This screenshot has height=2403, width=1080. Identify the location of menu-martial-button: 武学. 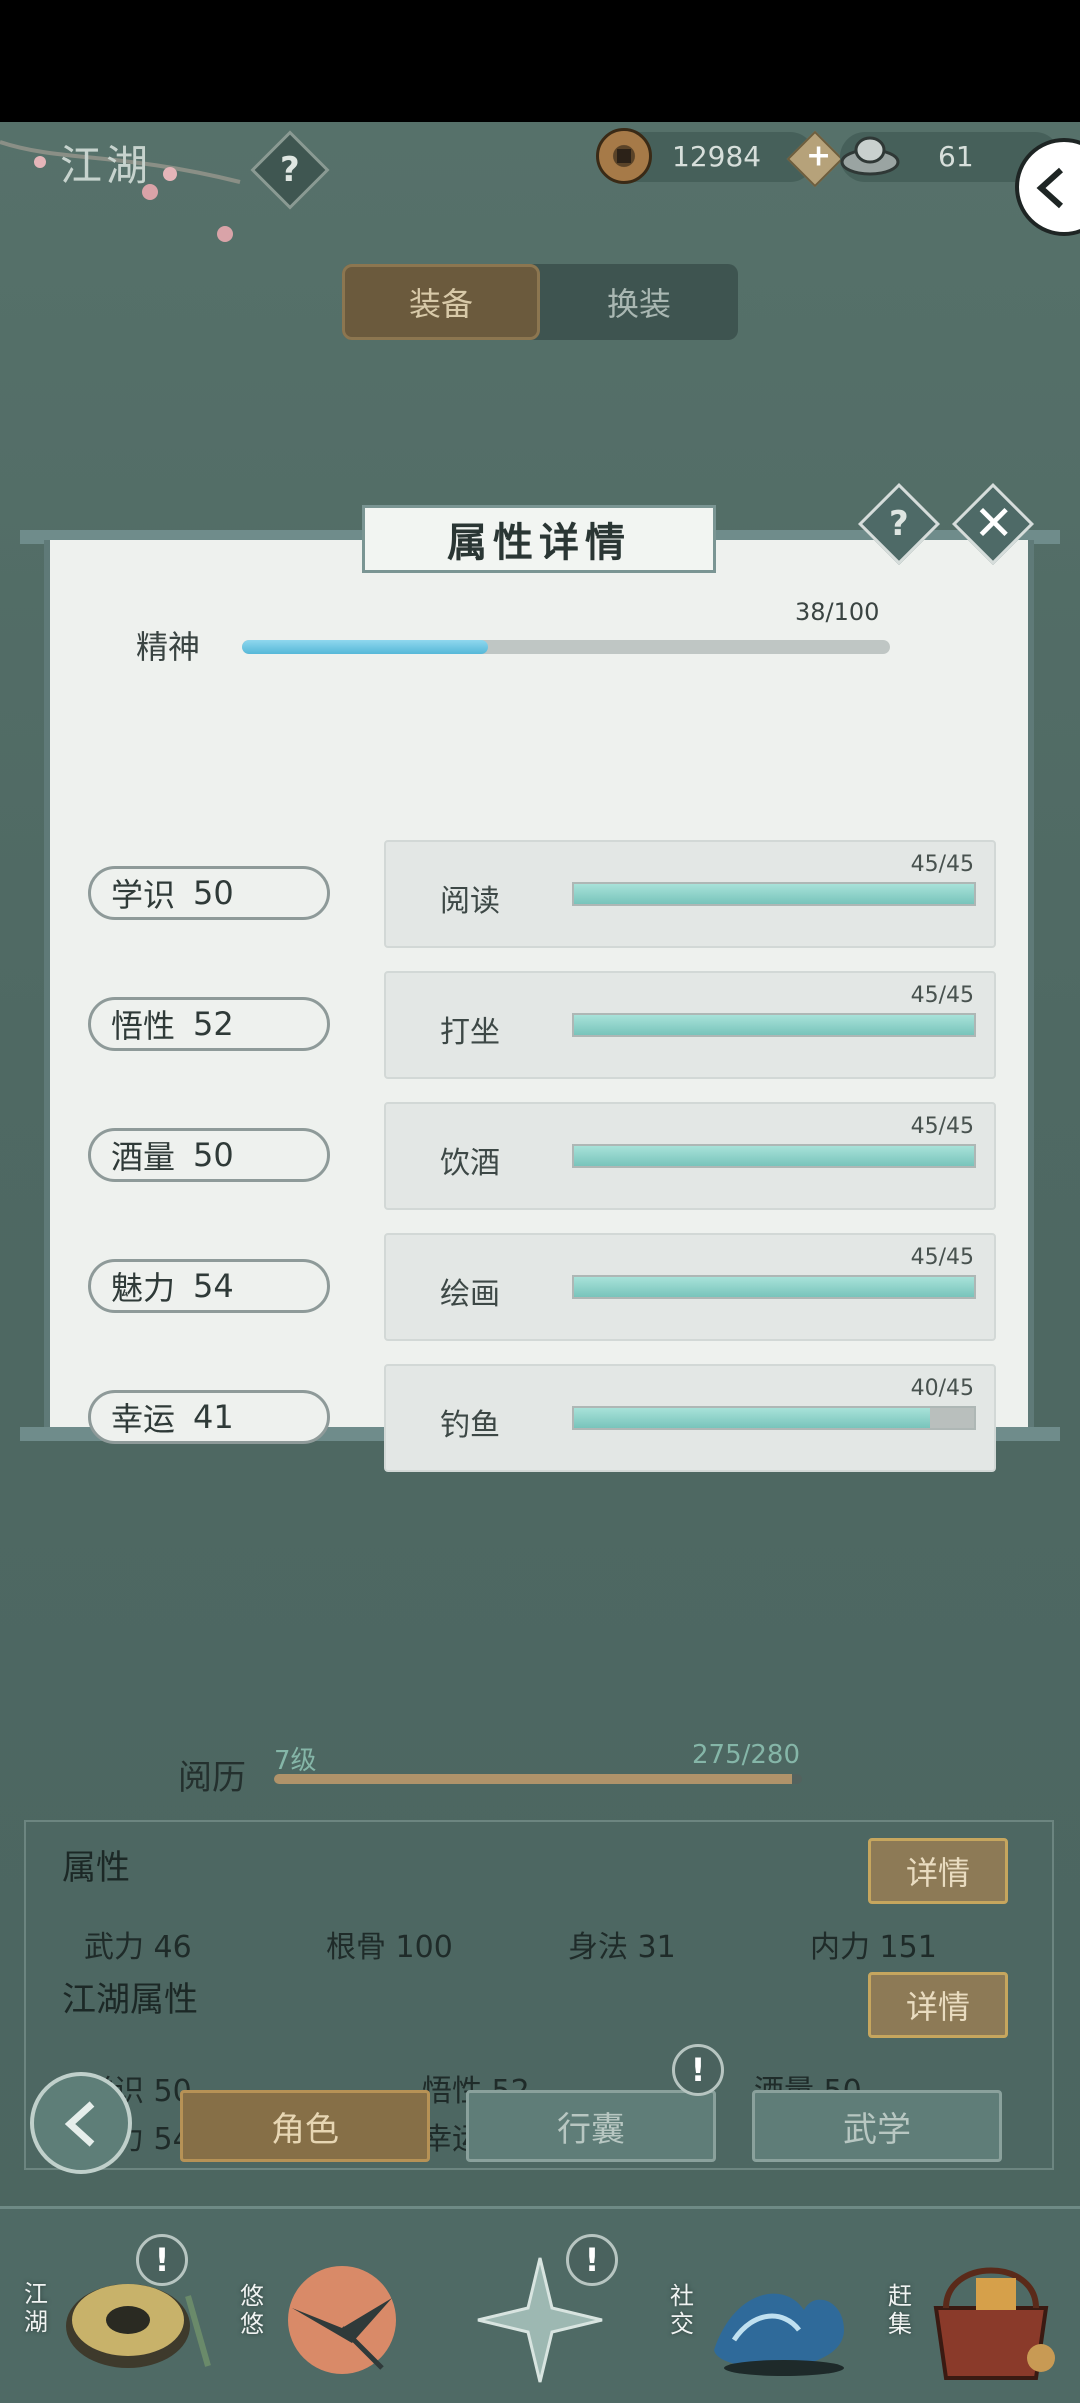
(877, 2126).